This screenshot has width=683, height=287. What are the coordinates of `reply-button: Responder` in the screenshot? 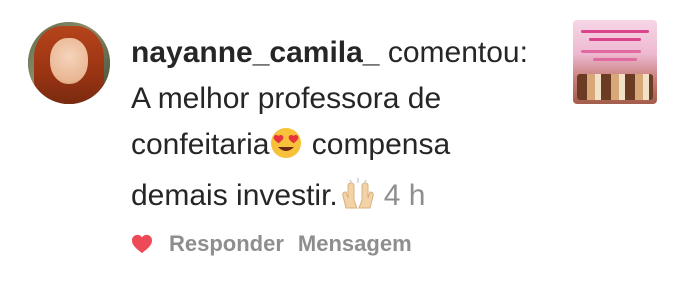 It's located at (226, 244).